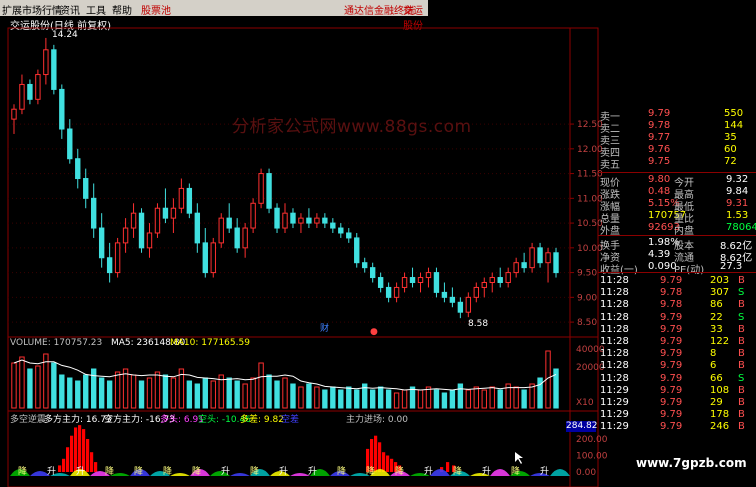  What do you see at coordinates (587, 298) in the screenshot?
I see `price-tick-label: 9.00` at bounding box center [587, 298].